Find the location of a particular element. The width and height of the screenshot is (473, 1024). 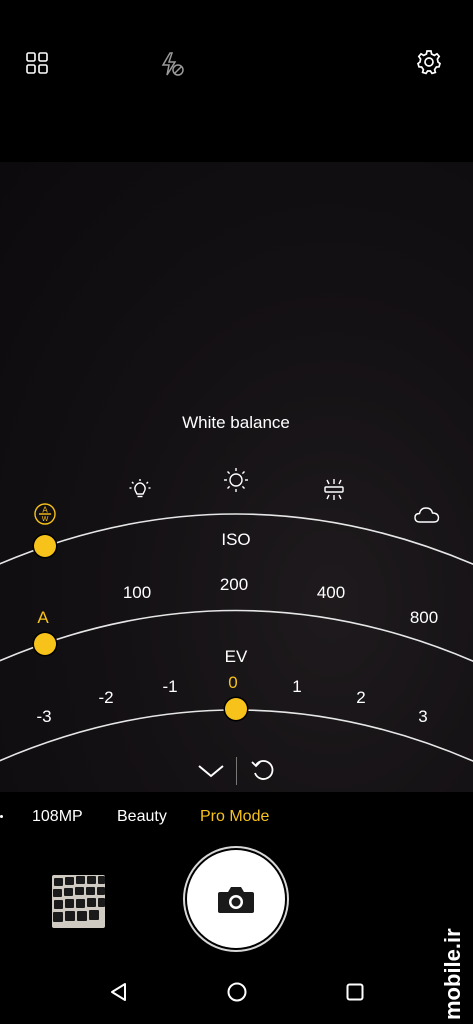

watermark: mobile.ir is located at coordinates (455, 970).